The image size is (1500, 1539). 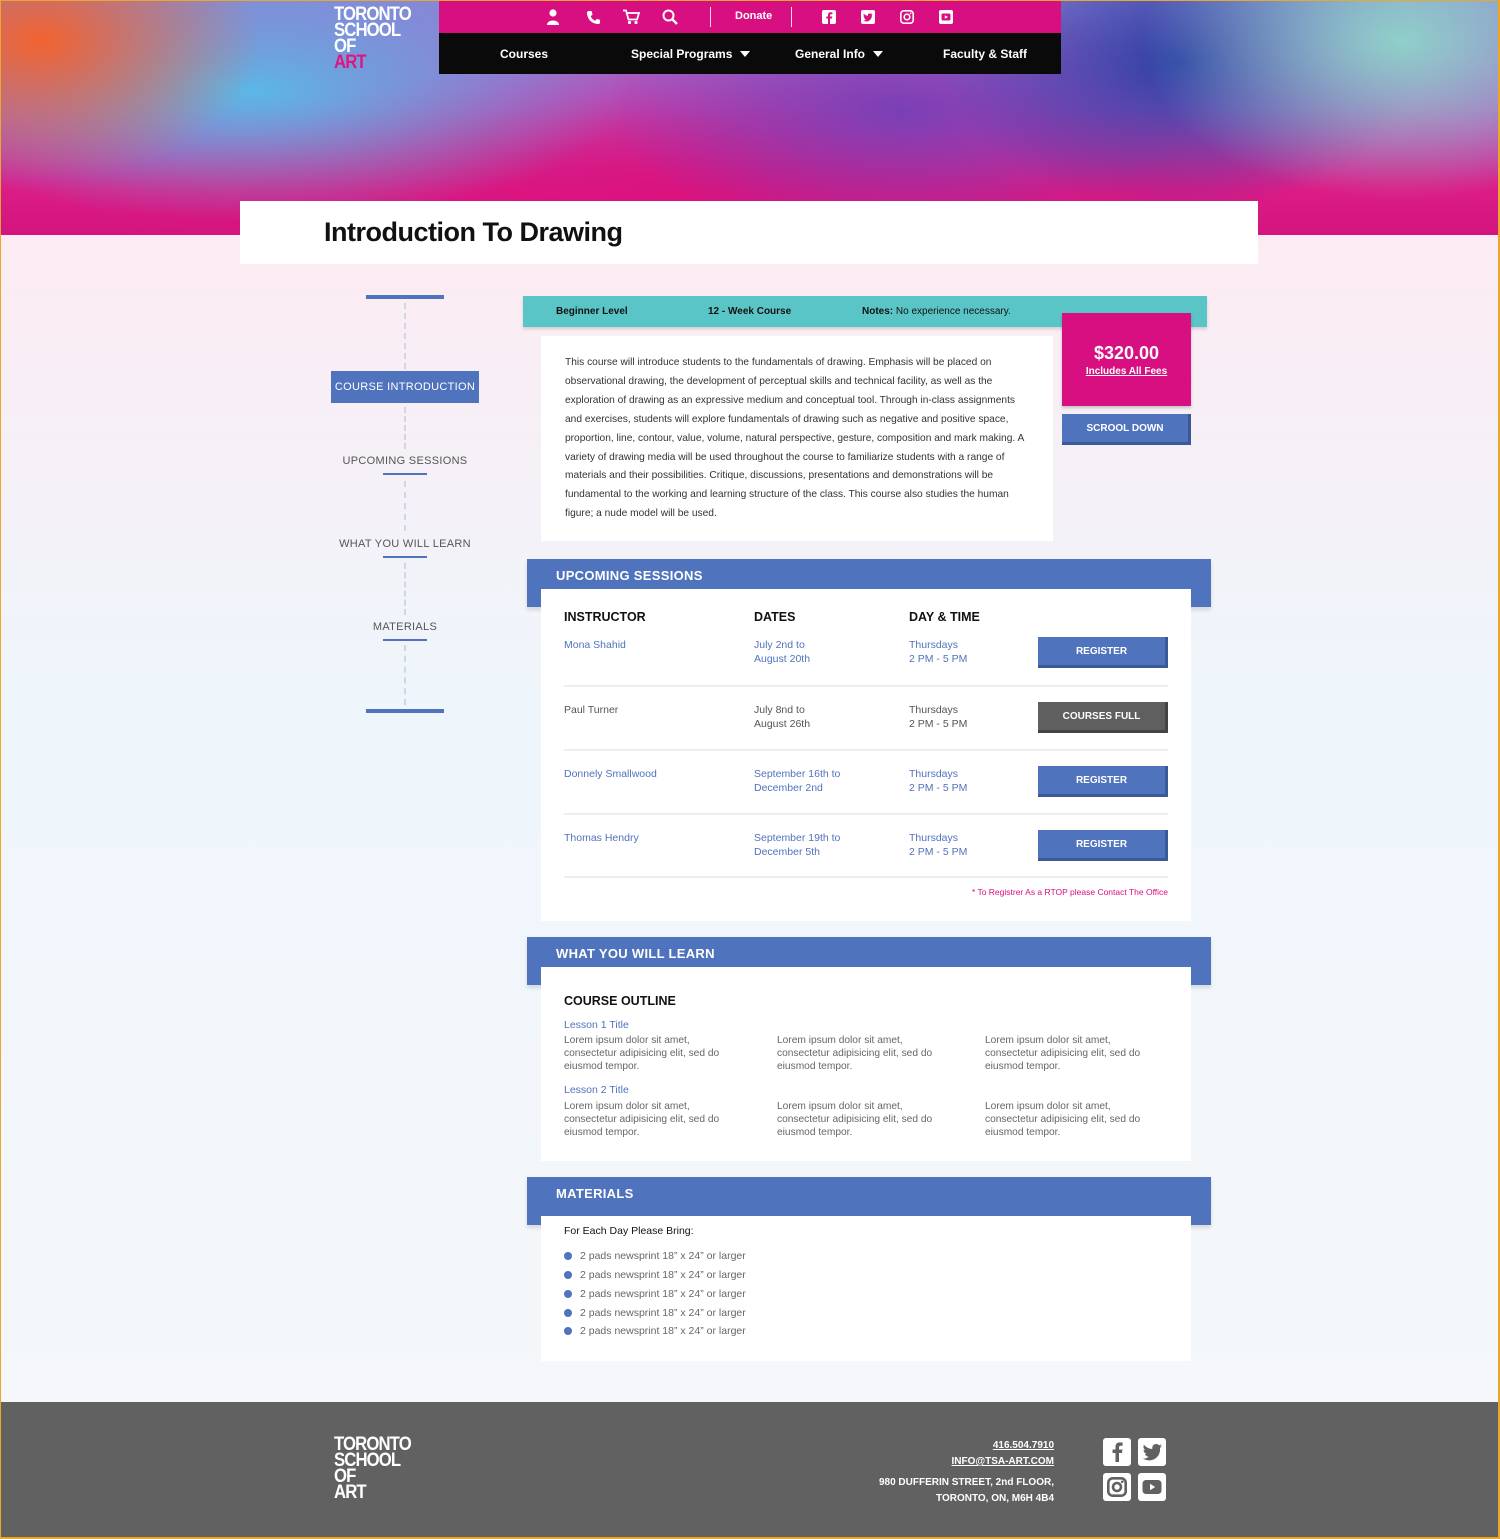 I want to click on phone-icon, so click(x=593, y=17).